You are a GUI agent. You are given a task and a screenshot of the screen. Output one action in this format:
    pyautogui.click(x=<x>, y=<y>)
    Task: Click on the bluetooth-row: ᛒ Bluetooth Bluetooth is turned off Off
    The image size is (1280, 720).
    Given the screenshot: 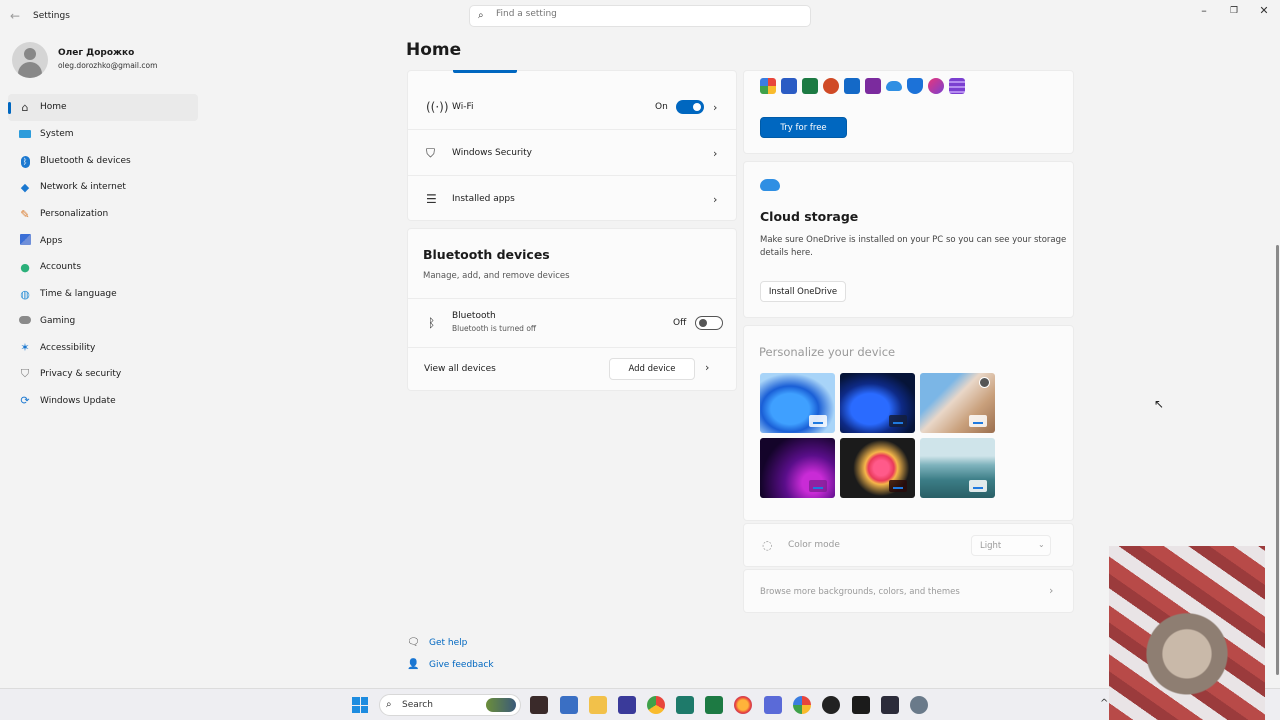 What is the action you would take?
    pyautogui.click(x=572, y=323)
    